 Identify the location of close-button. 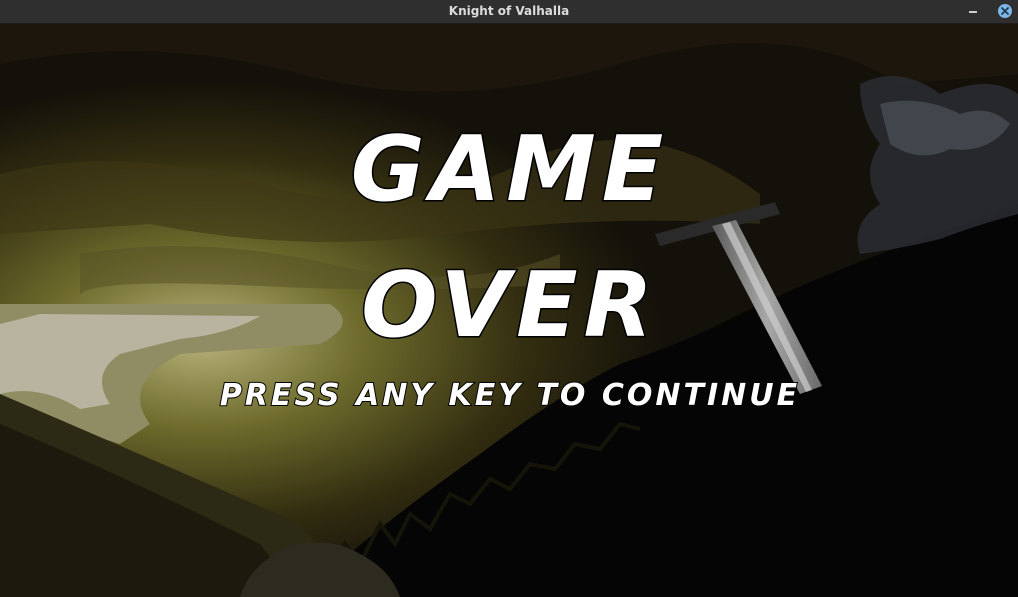
(1005, 11).